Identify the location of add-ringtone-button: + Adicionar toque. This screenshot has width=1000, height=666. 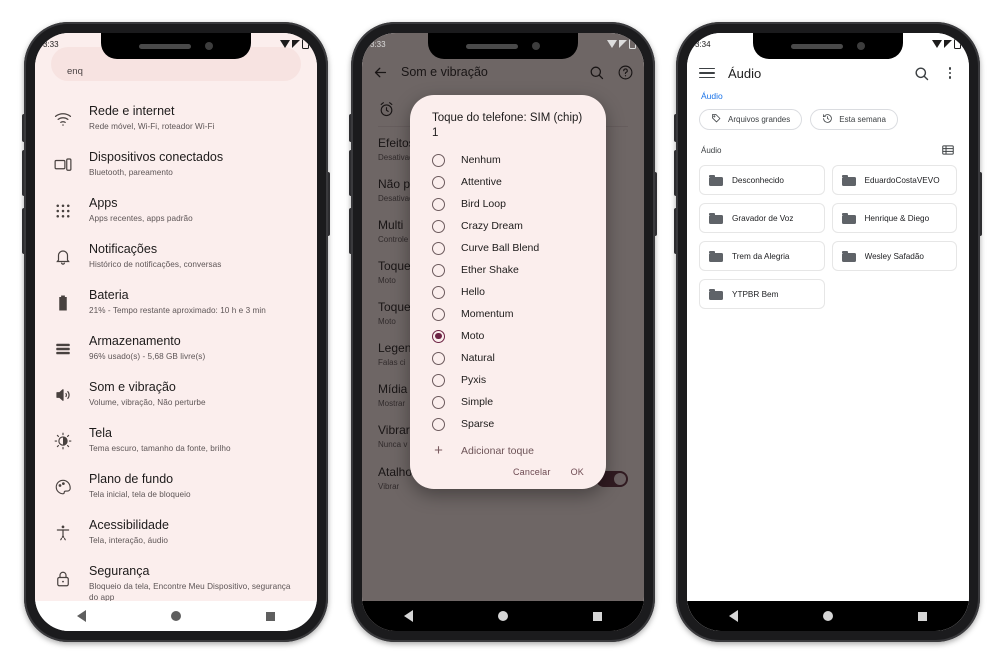
(508, 449).